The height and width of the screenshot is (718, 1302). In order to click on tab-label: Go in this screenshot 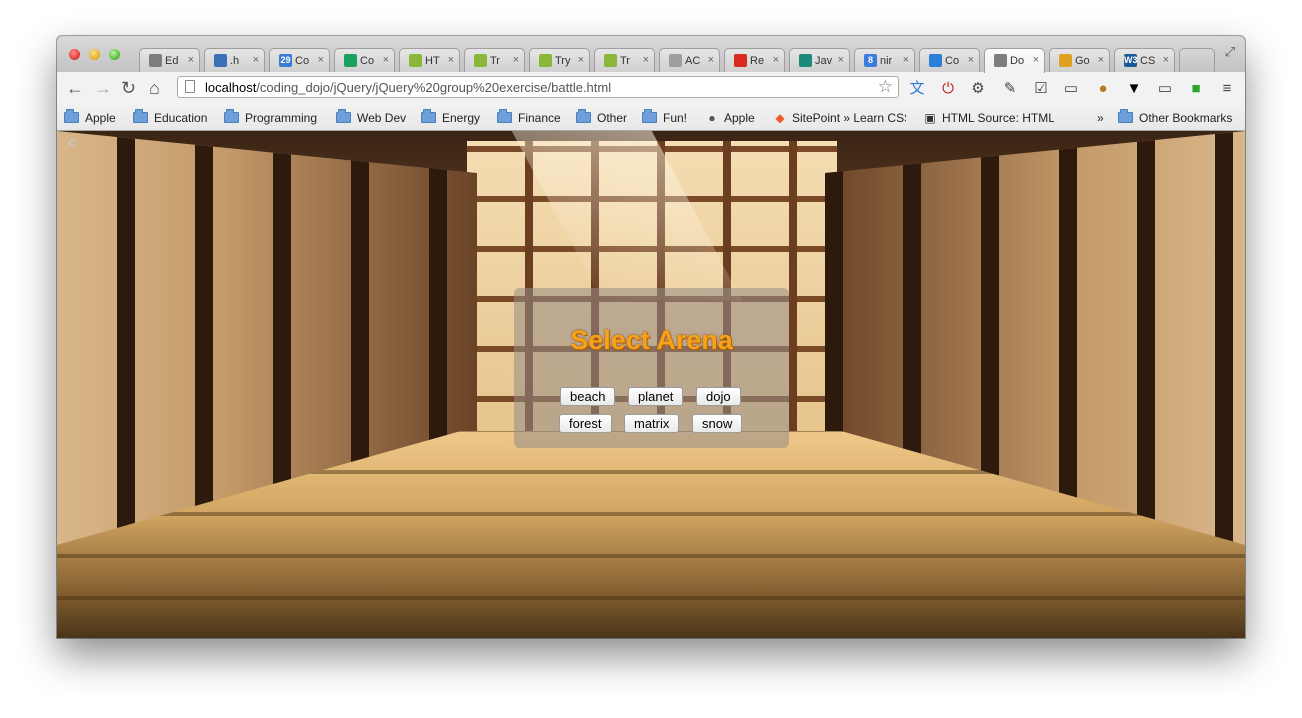, I will do `click(1082, 61)`.